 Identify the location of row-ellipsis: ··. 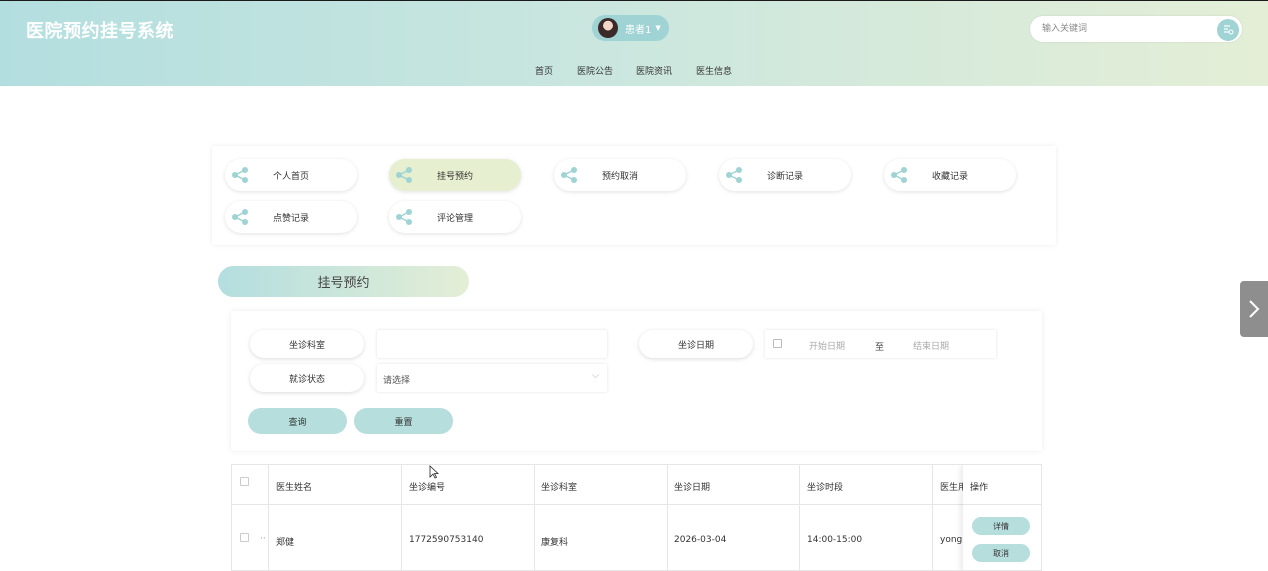
(263, 539).